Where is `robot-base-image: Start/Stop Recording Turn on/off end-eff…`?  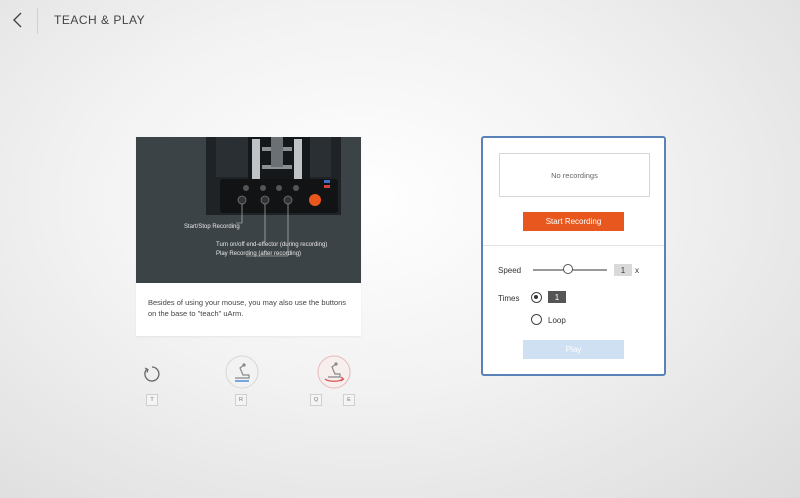 robot-base-image: Start/Stop Recording Turn on/off end-eff… is located at coordinates (248, 210).